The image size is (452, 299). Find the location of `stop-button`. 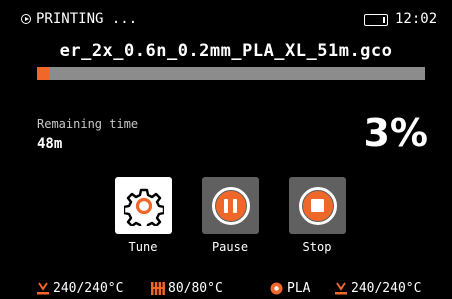

stop-button is located at coordinates (317, 205).